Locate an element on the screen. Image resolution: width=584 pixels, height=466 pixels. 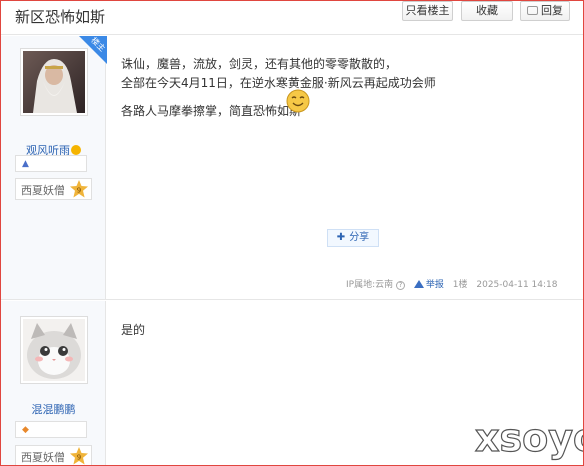
author-sidebar: 混混鹏鹏 ◆ 西夏妖僧 9 is located at coordinates (53, 383).